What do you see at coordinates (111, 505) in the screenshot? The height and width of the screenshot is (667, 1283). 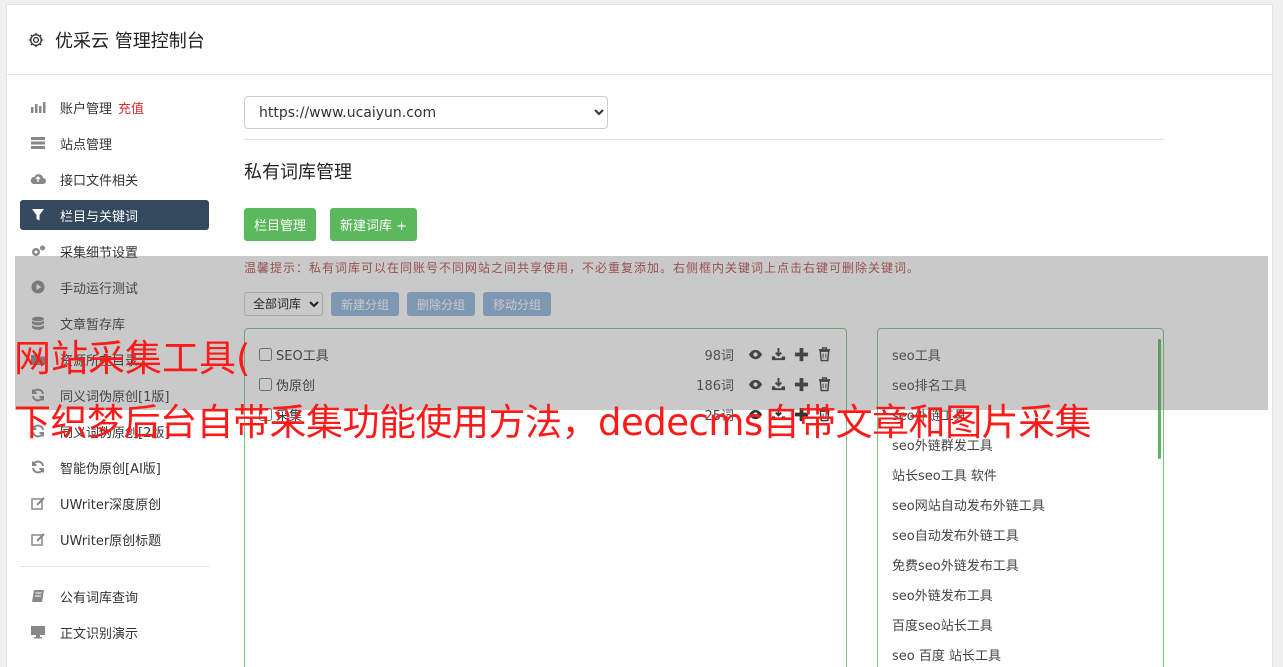 I see `sidebar-item-label: UWriter深度原创` at bounding box center [111, 505].